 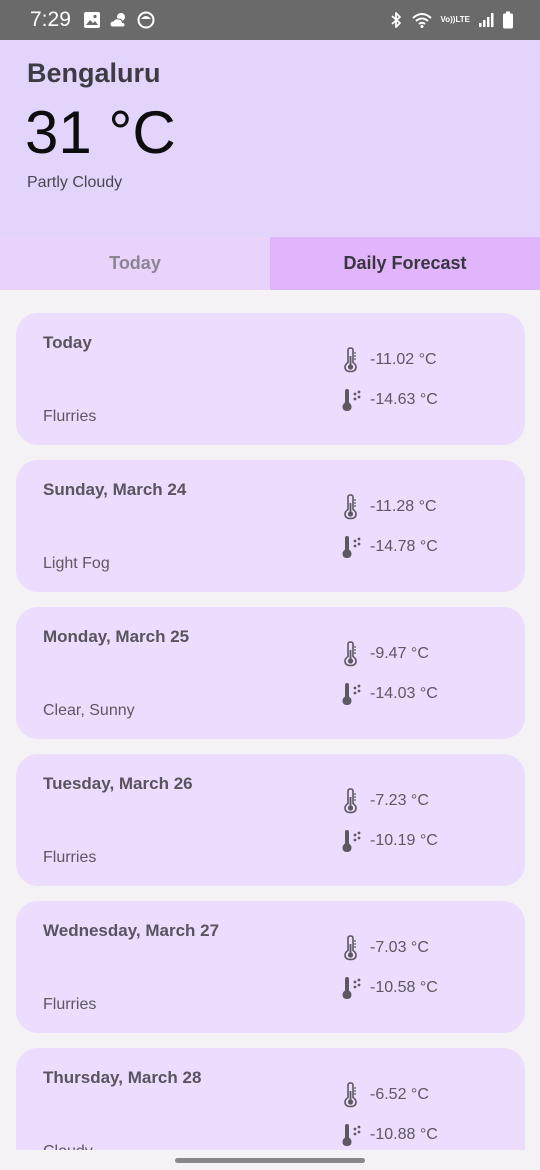 I want to click on max-temp-row: -6.52 °C, so click(x=384, y=1095).